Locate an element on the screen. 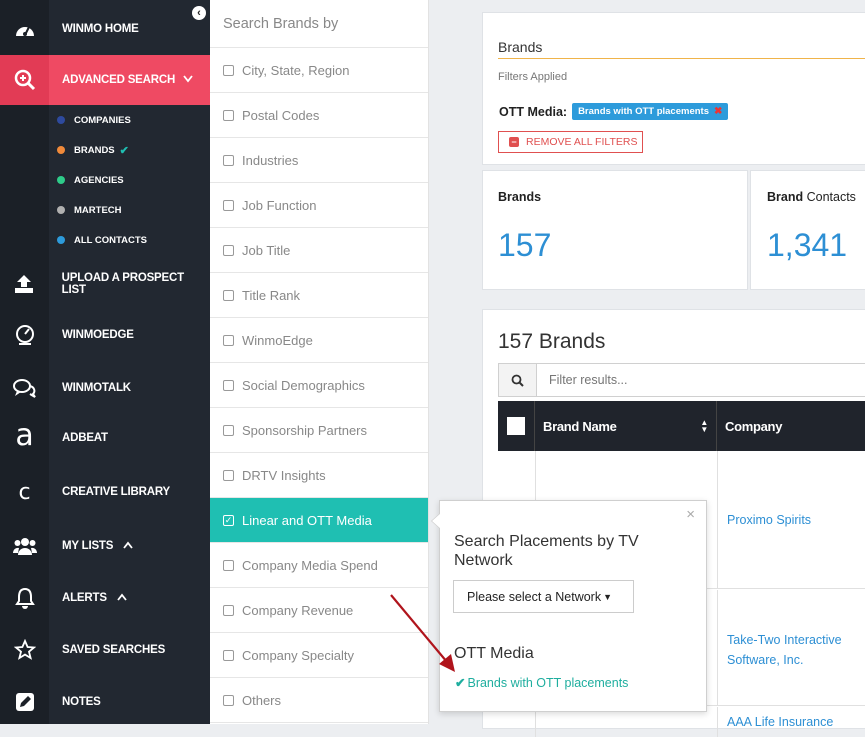 The image size is (865, 737). nav-label-notes: NOTES is located at coordinates (81, 702).